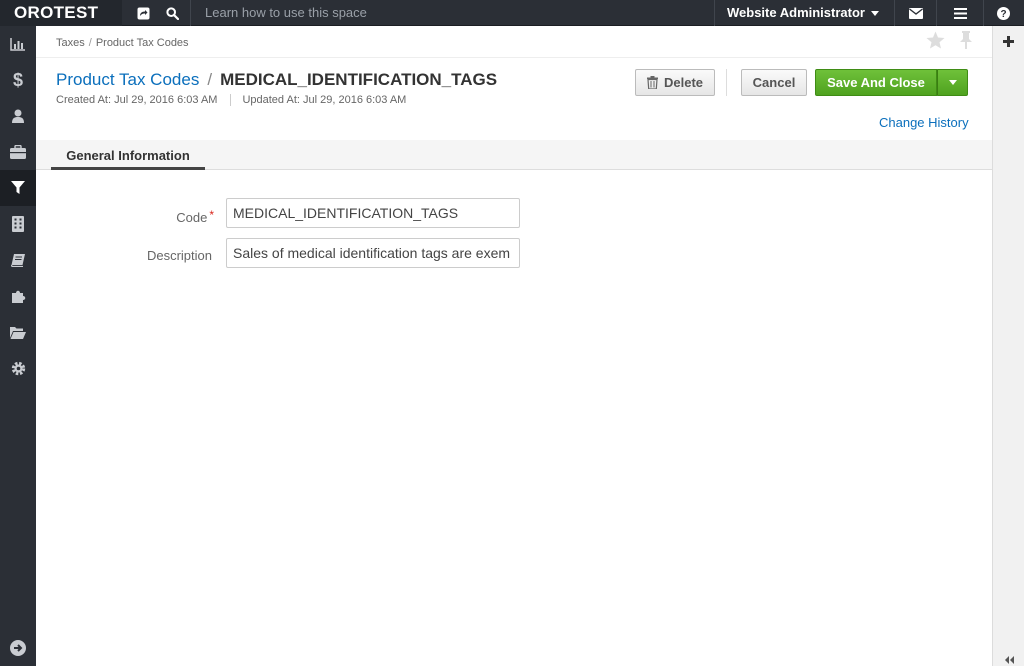 This screenshot has height=669, width=1024. I want to click on sidebar-item-dashboard, so click(18, 44).